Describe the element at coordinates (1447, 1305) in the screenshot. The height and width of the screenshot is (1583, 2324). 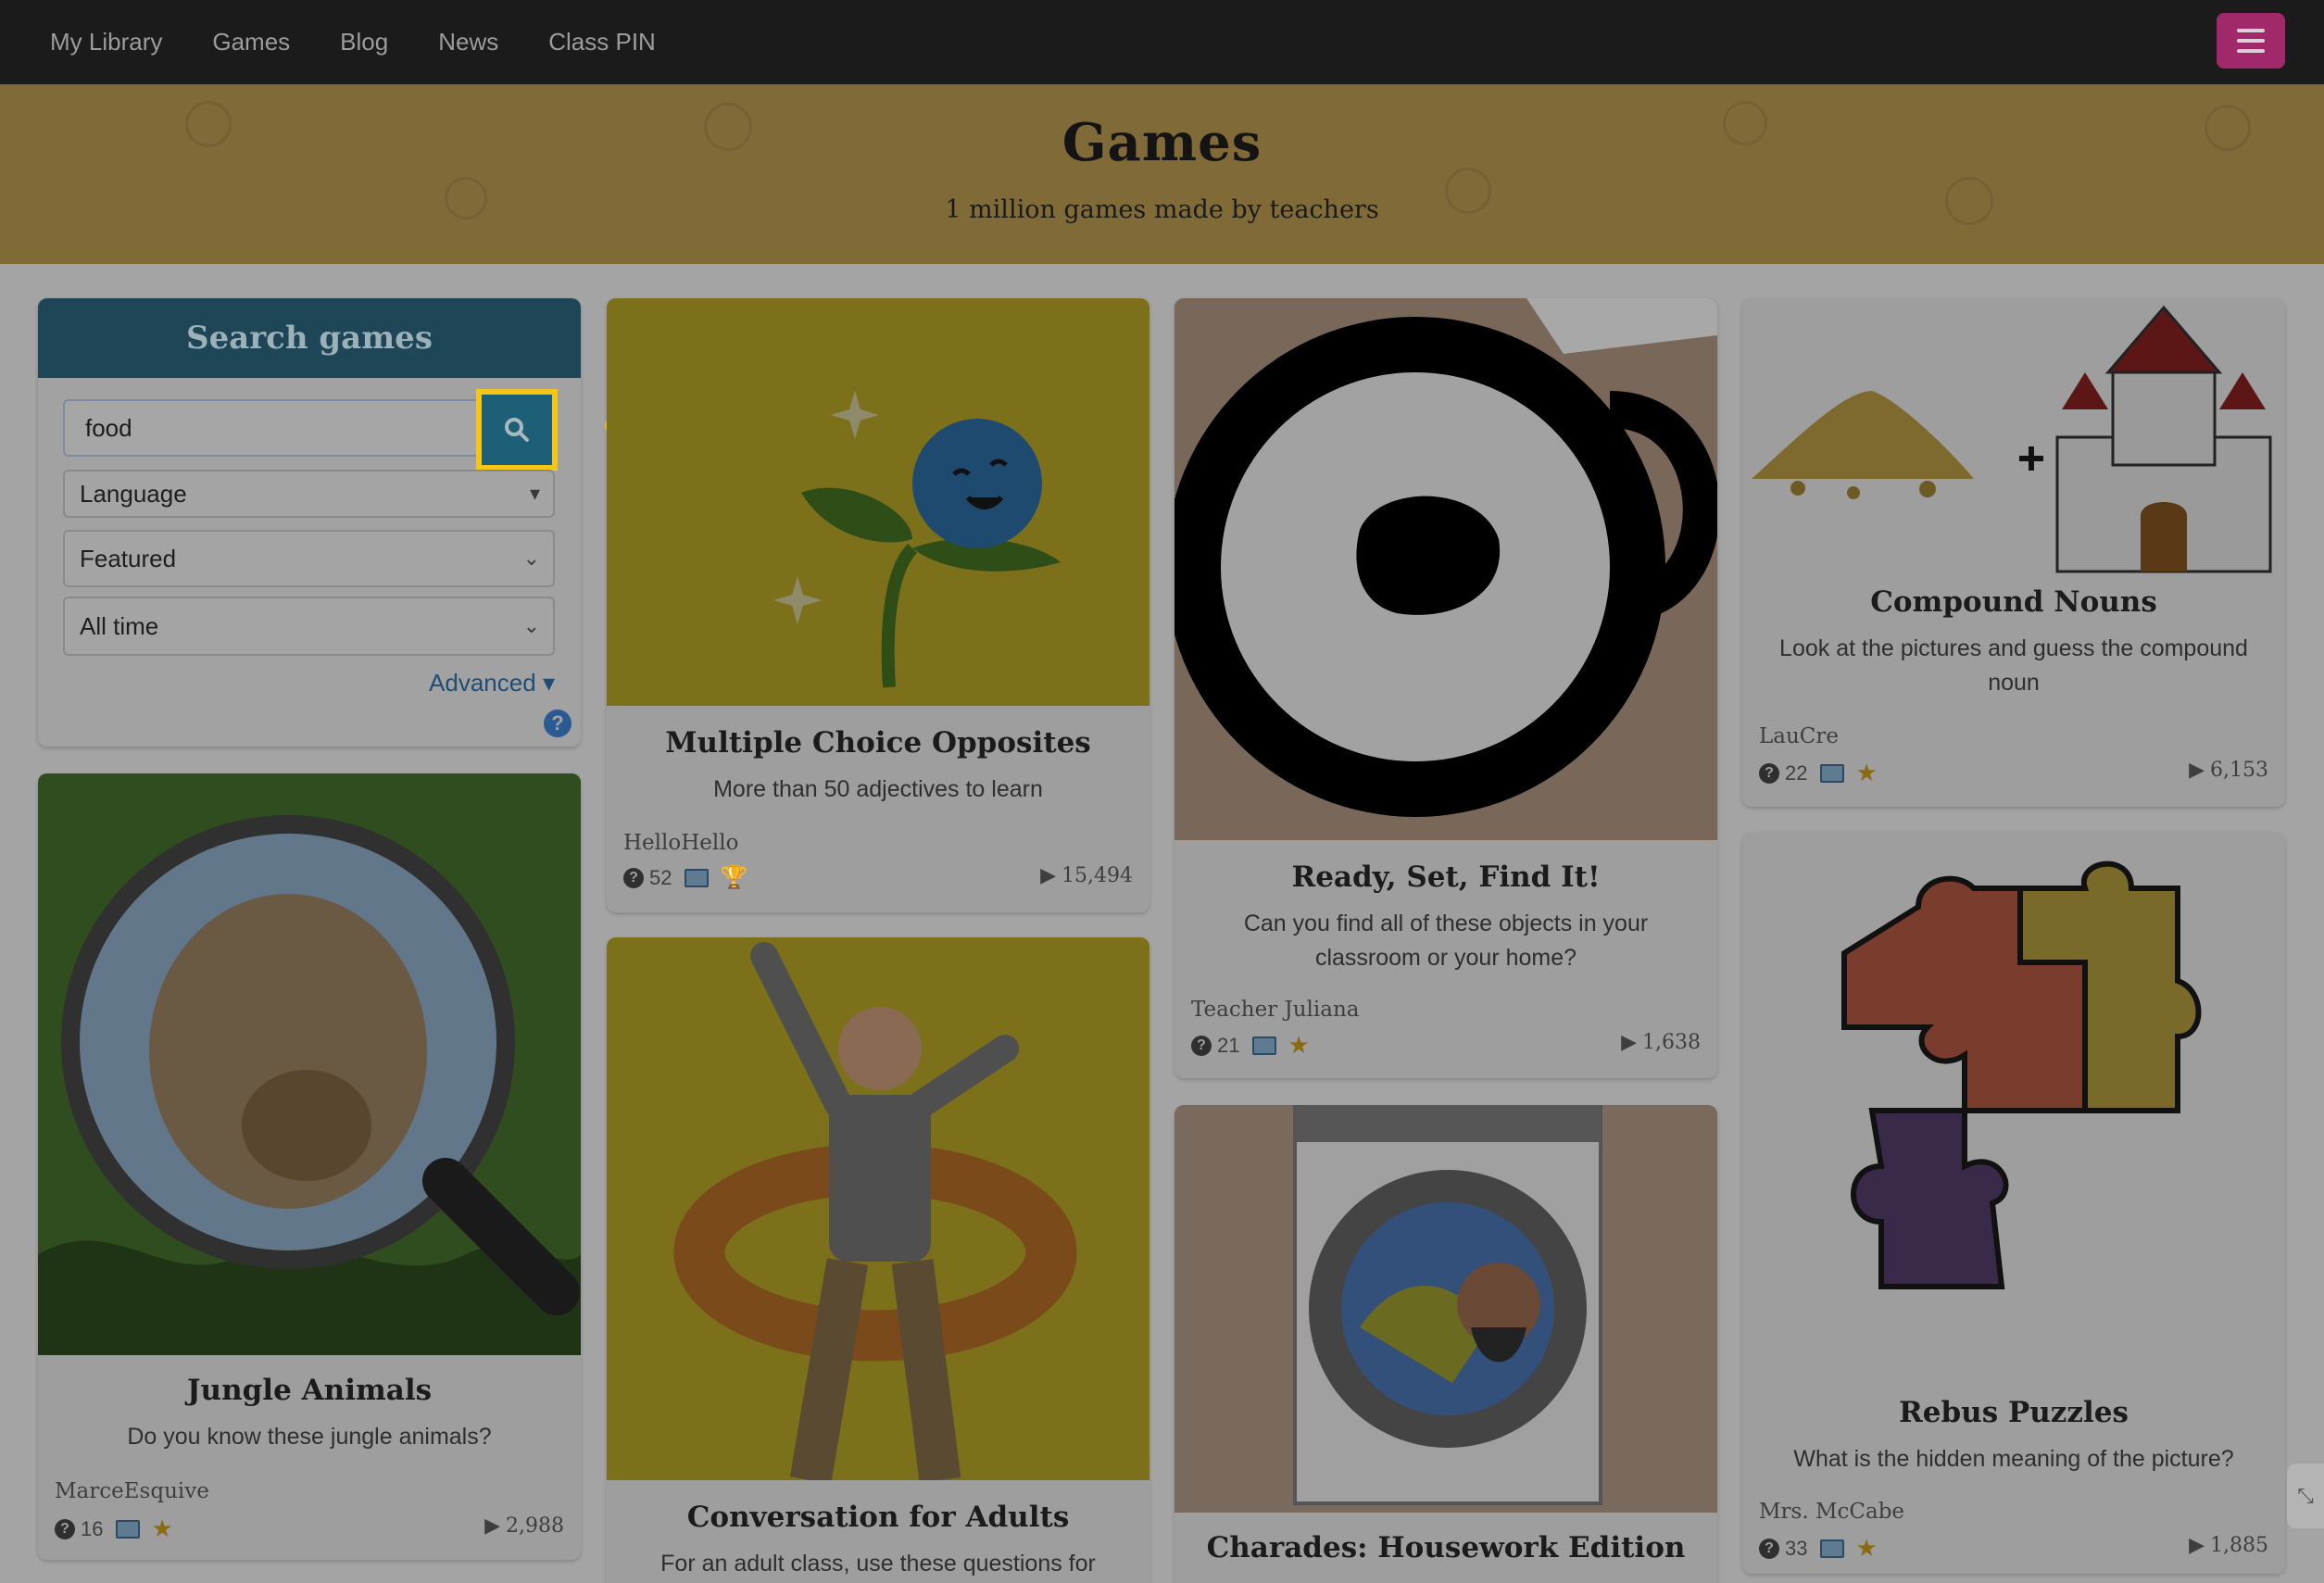
I see `washing-machine-illustration` at that location.